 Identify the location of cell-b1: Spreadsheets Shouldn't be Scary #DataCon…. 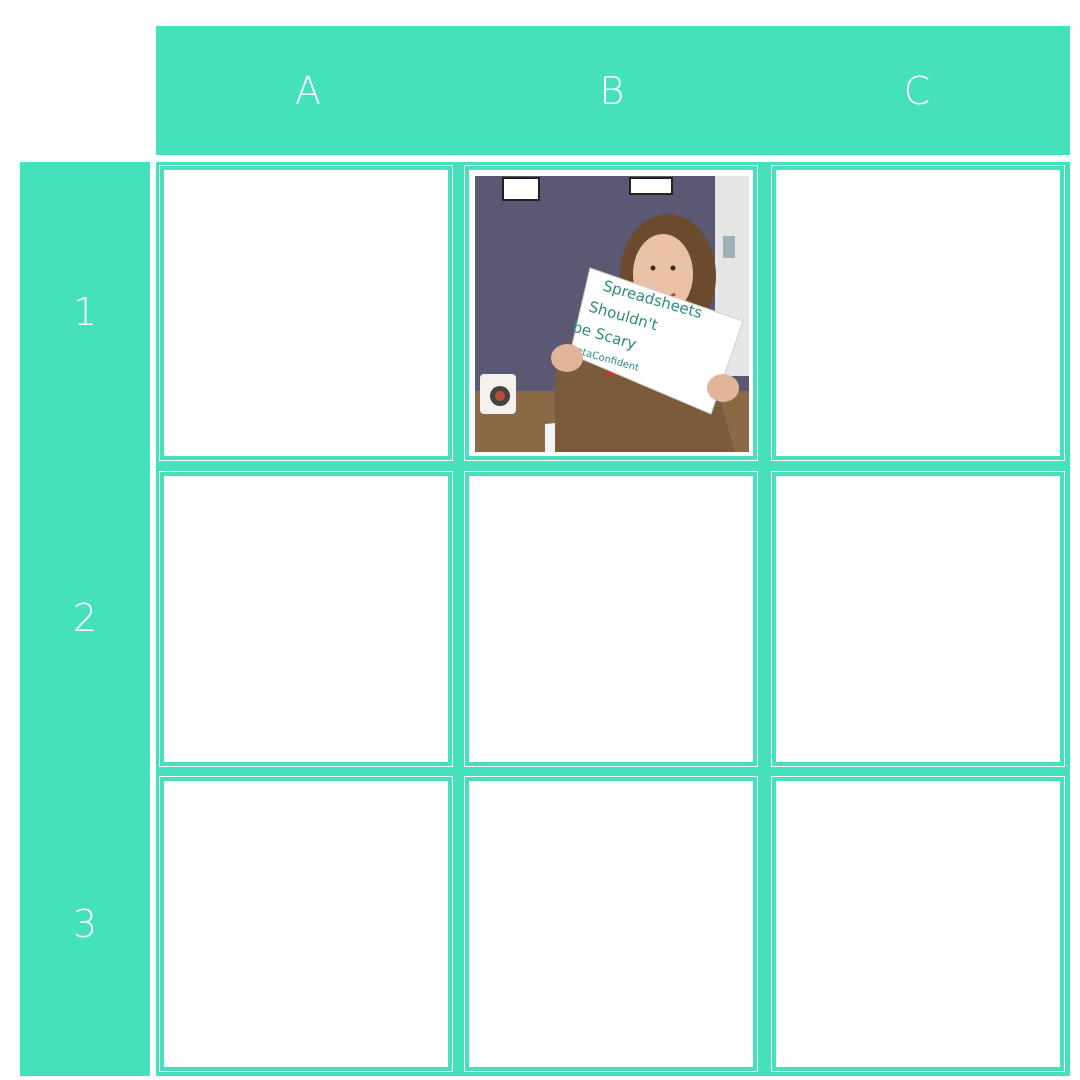
(611, 313).